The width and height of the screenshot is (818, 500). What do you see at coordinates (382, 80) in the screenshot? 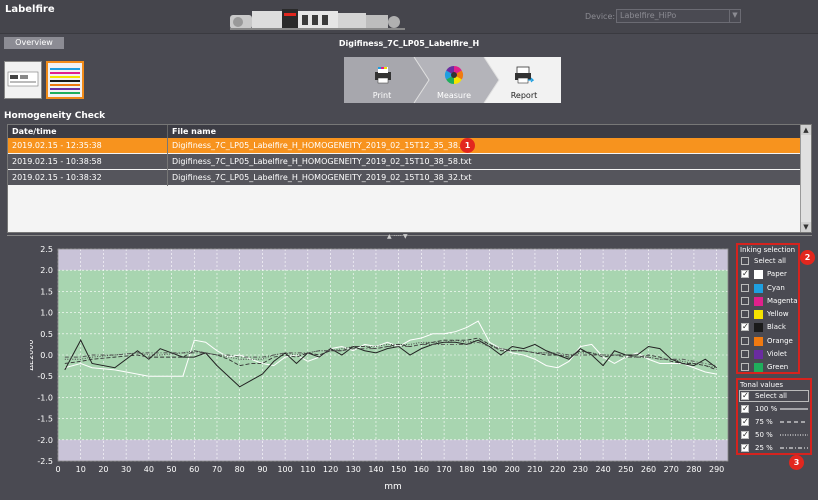
I see `workflow-step-print: Print` at bounding box center [382, 80].